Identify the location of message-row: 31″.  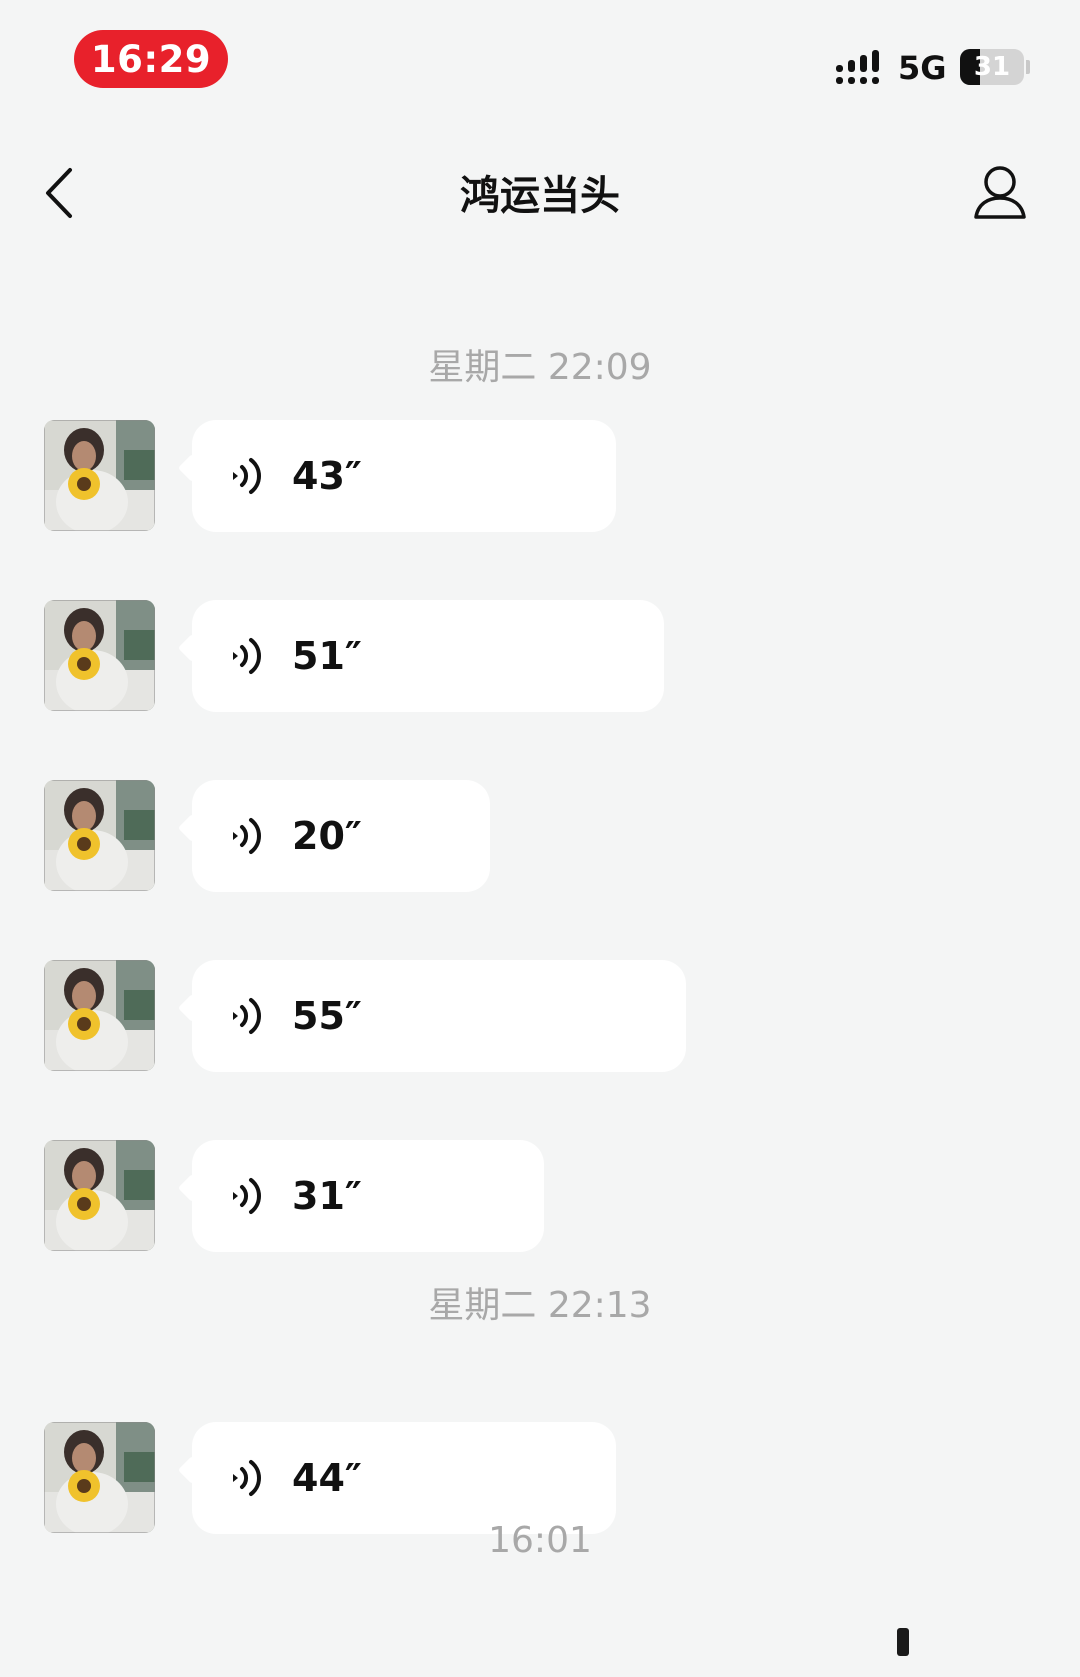
(540, 1196).